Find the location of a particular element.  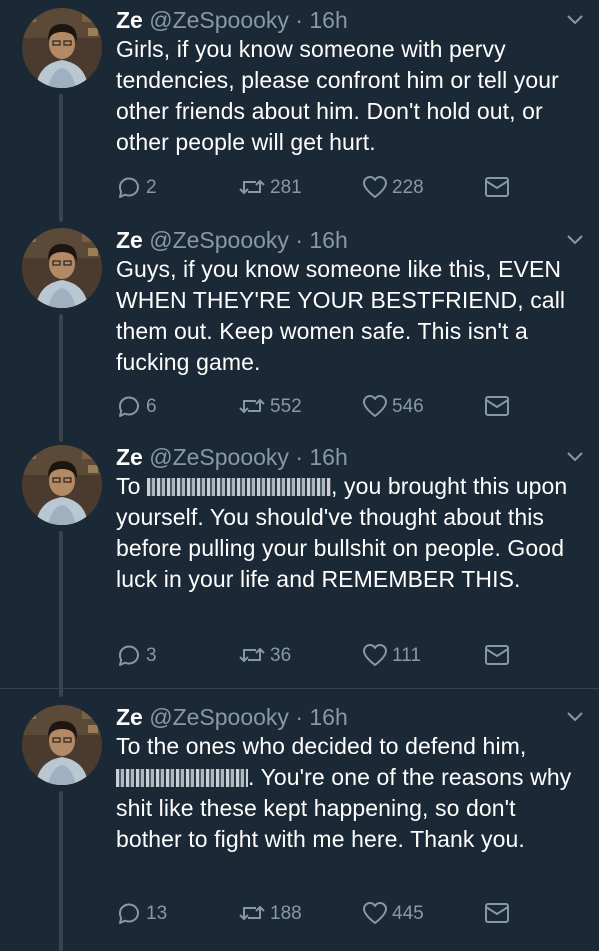

retweet-count: 552 is located at coordinates (286, 406).